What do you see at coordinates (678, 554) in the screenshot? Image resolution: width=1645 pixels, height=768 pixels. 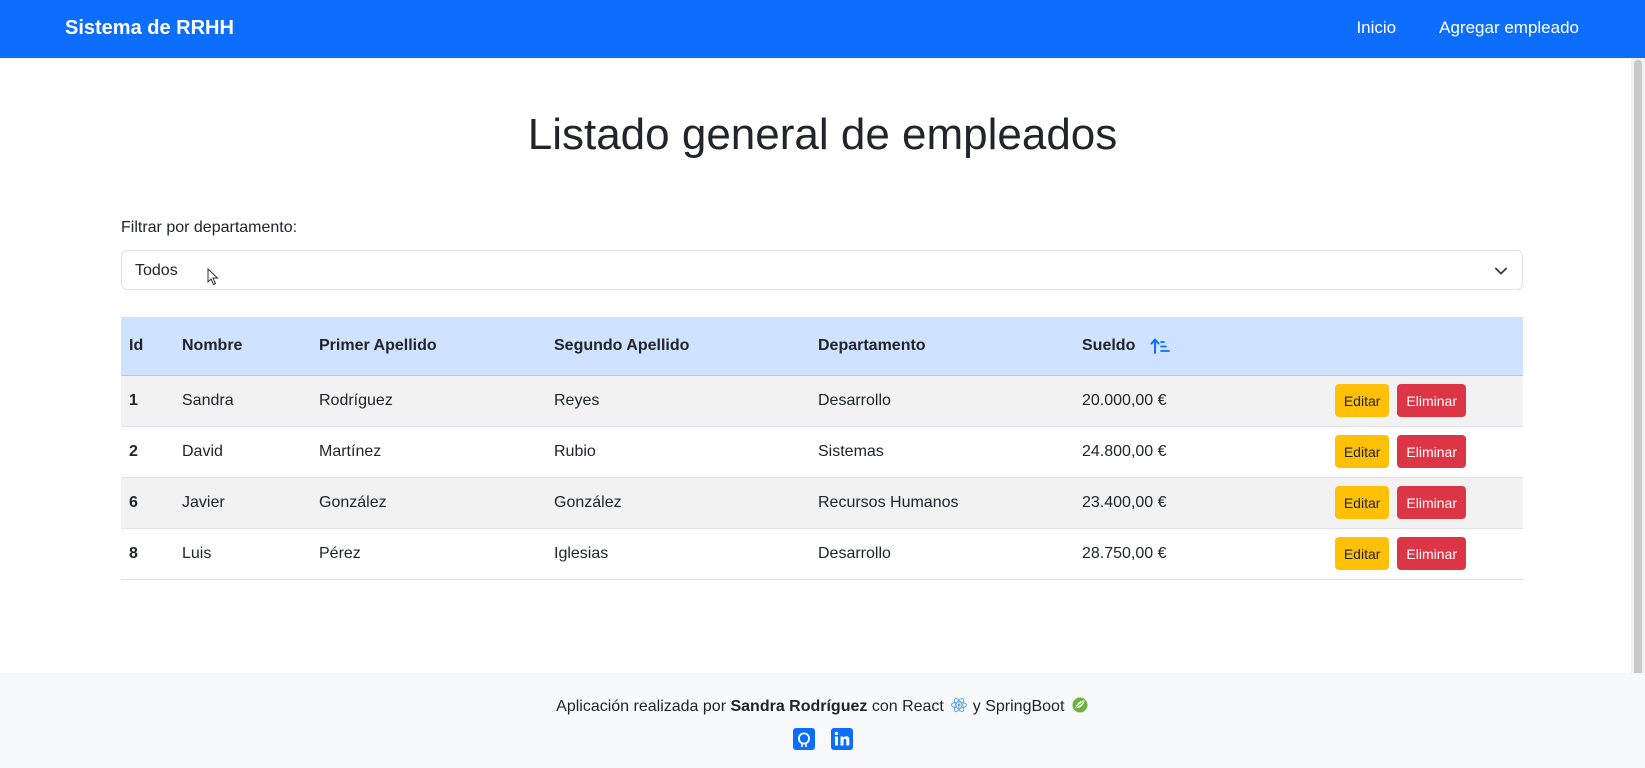 I see `cell-segundo-apellido: Iglesias` at bounding box center [678, 554].